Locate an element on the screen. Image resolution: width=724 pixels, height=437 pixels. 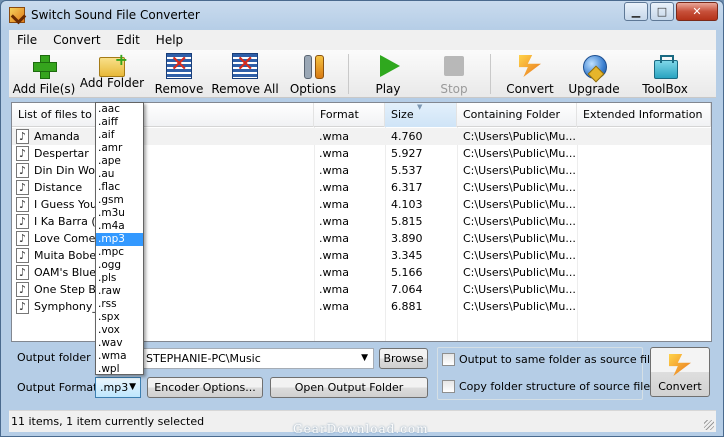
resize-grip-icon is located at coordinates (709, 425).